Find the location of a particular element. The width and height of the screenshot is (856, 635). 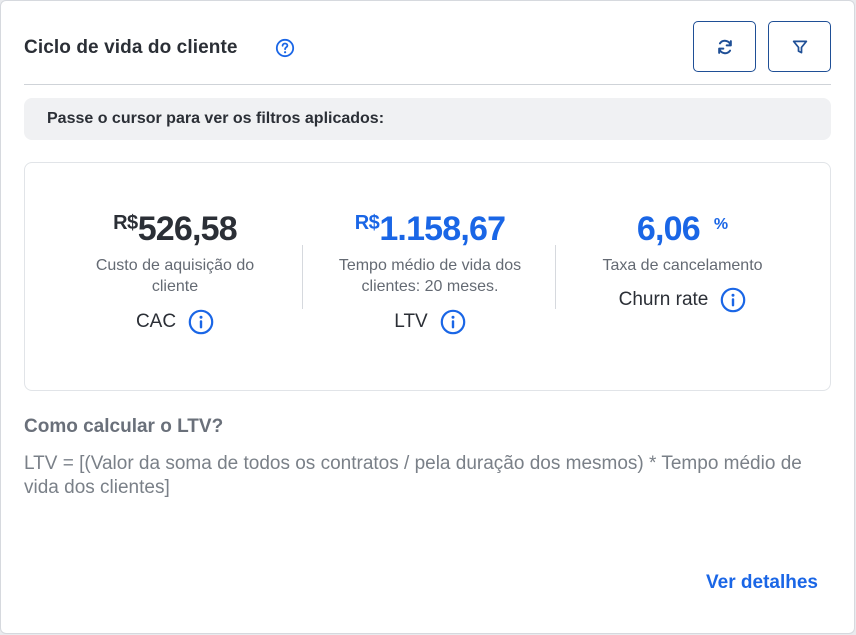

header-divider is located at coordinates (427, 84).